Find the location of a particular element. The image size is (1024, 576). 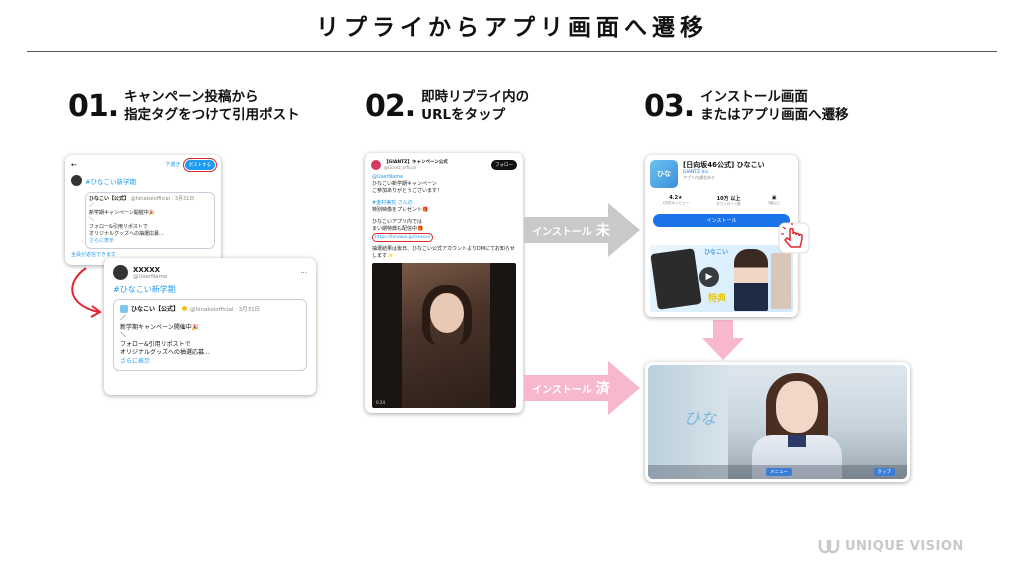

step-1-line2: 指定タグをつけて引用ポスト is located at coordinates (212, 115).